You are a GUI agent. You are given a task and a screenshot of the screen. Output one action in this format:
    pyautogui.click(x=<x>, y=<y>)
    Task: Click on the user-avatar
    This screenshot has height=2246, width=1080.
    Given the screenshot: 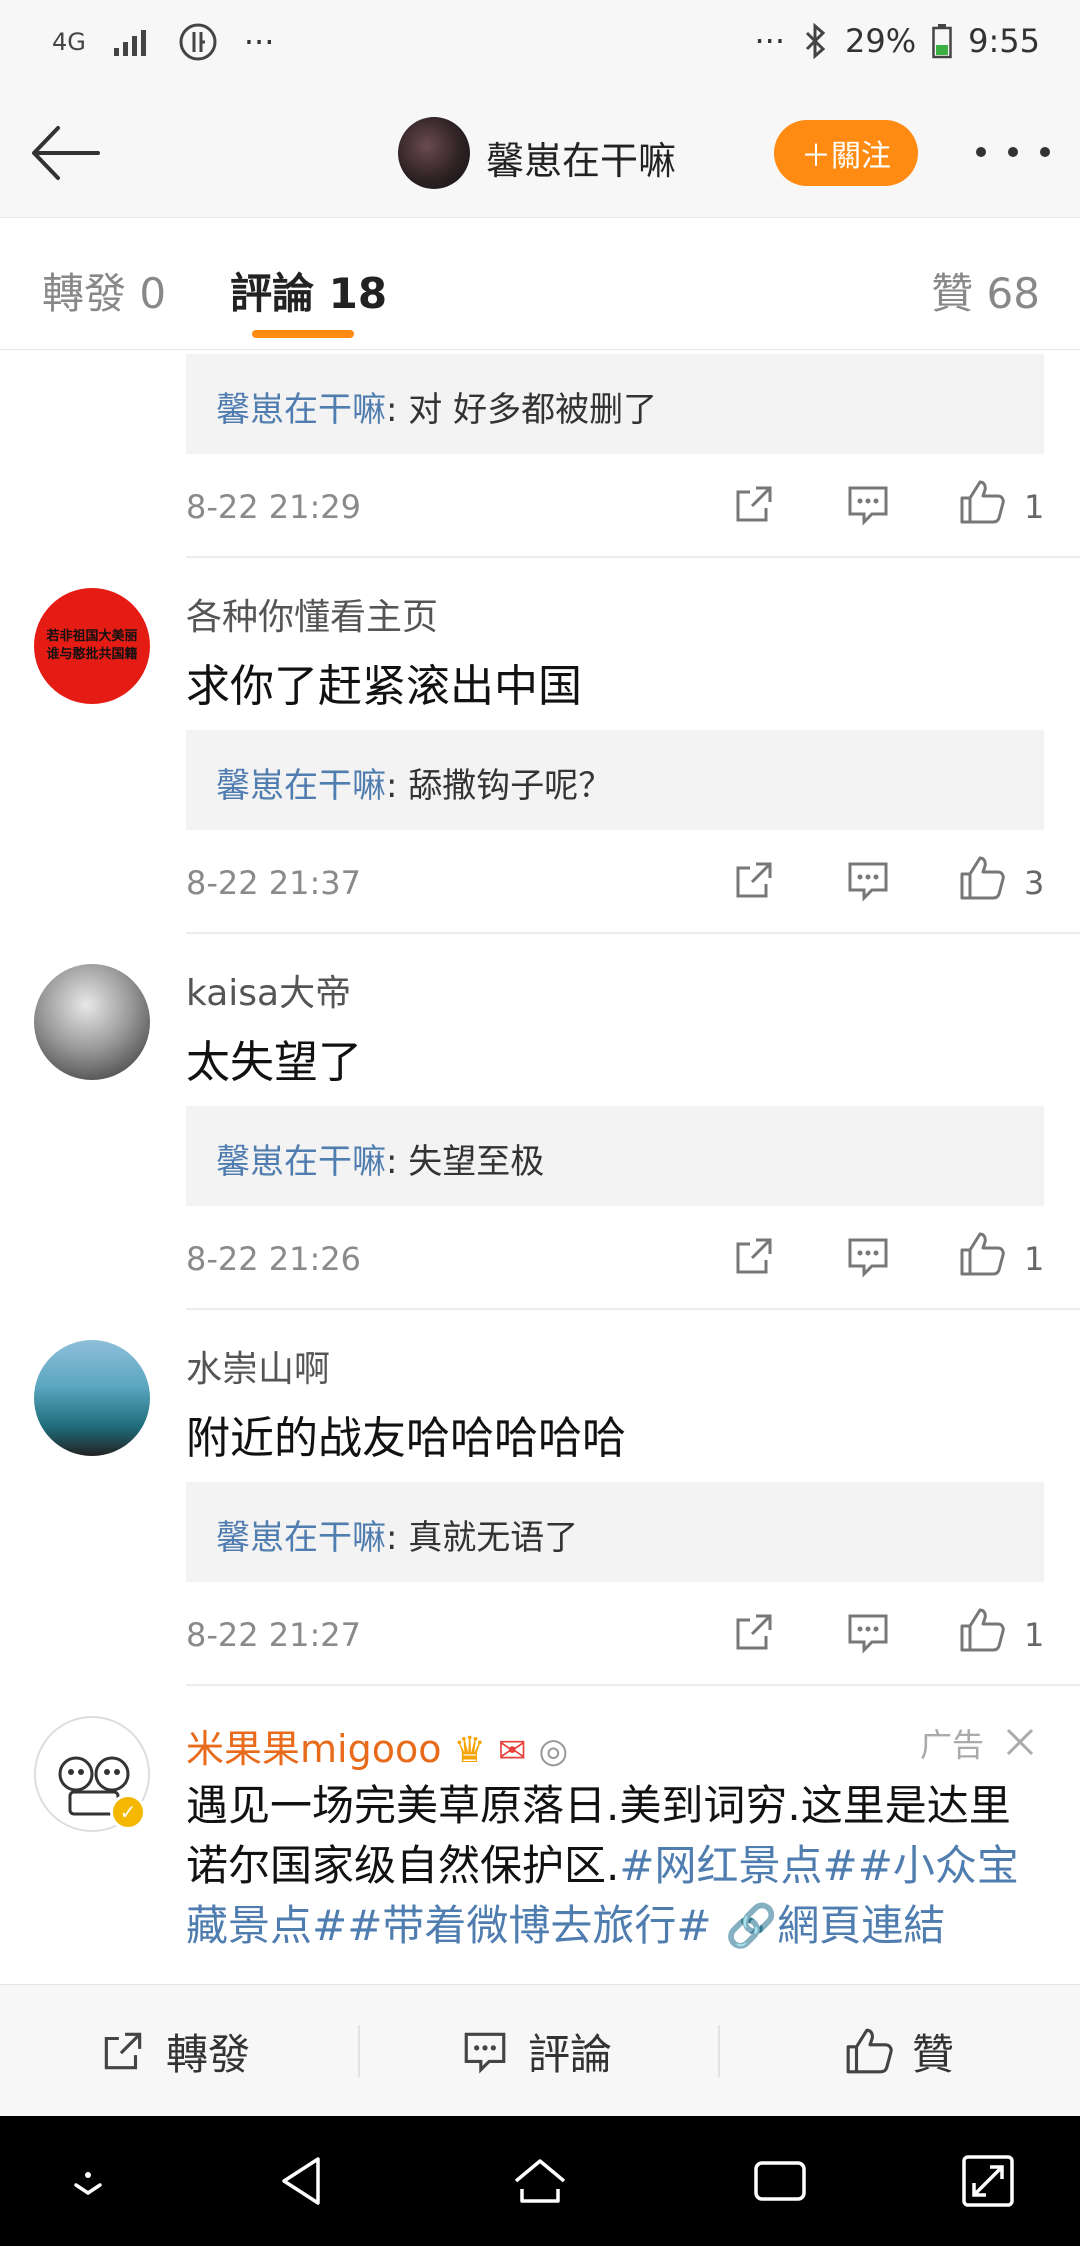 What is the action you would take?
    pyautogui.click(x=434, y=153)
    